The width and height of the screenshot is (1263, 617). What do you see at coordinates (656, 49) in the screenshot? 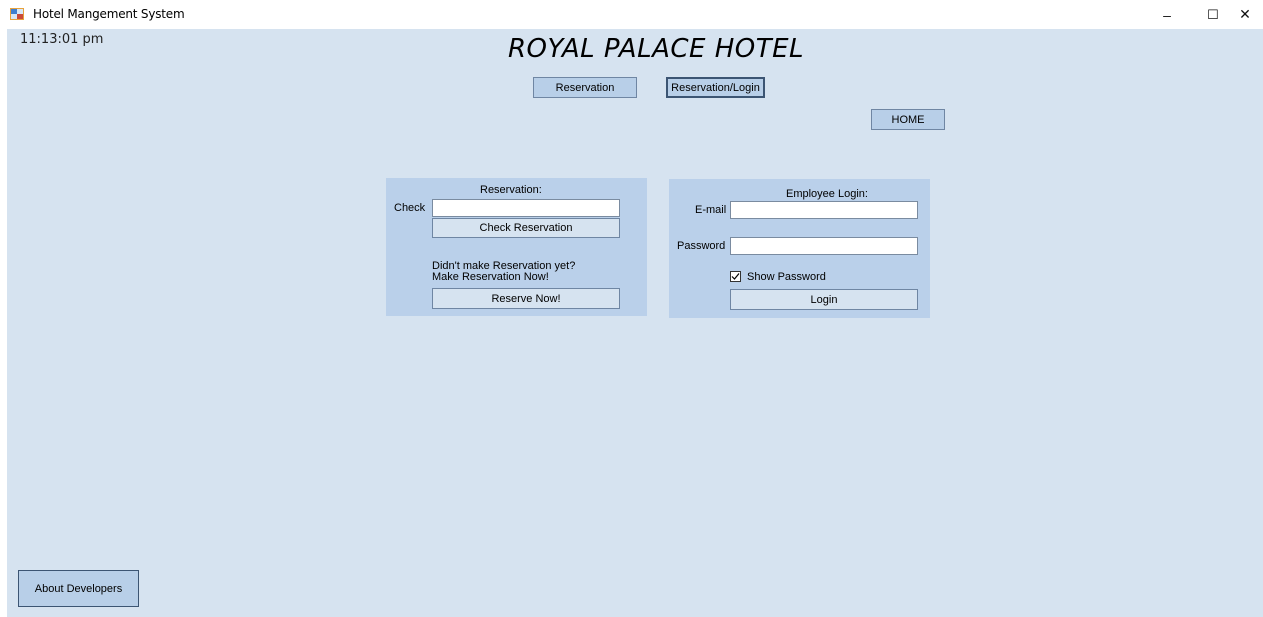
I see `hotel-title: ROYAL PALACE HOTEL` at bounding box center [656, 49].